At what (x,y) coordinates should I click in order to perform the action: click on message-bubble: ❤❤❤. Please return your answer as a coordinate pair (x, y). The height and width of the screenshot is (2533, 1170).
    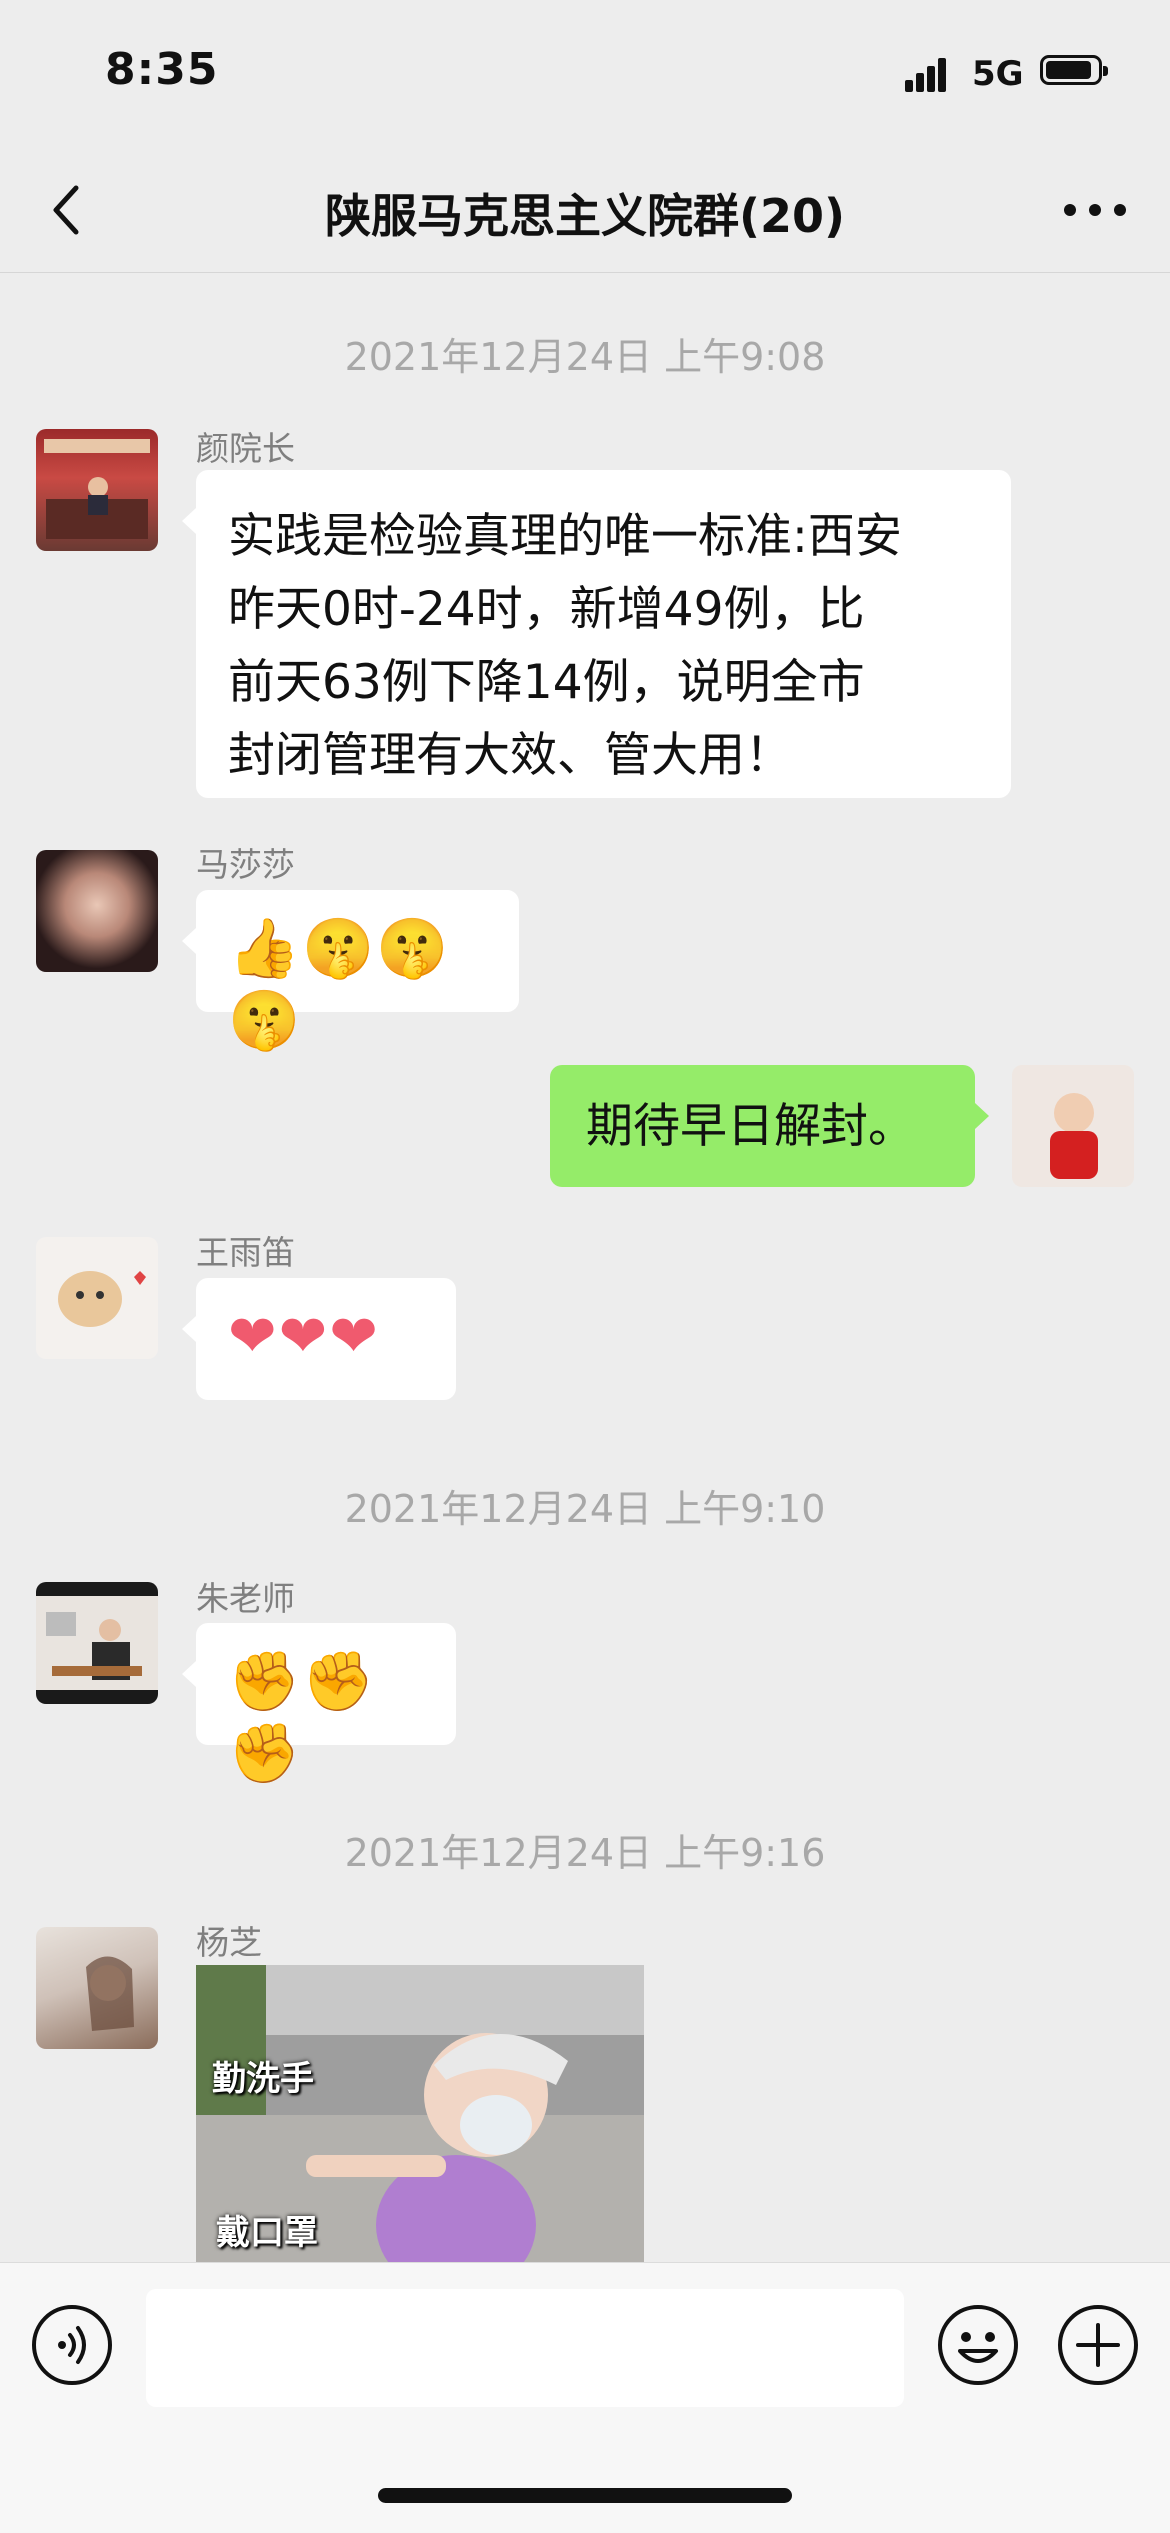
    Looking at the image, I should click on (319, 1339).